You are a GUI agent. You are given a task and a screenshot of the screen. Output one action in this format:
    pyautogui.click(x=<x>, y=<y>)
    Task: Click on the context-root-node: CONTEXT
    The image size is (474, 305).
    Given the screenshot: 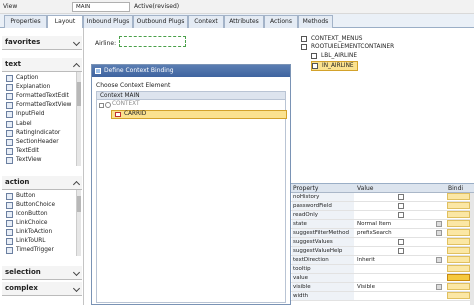 What is the action you would take?
    pyautogui.click(x=119, y=104)
    